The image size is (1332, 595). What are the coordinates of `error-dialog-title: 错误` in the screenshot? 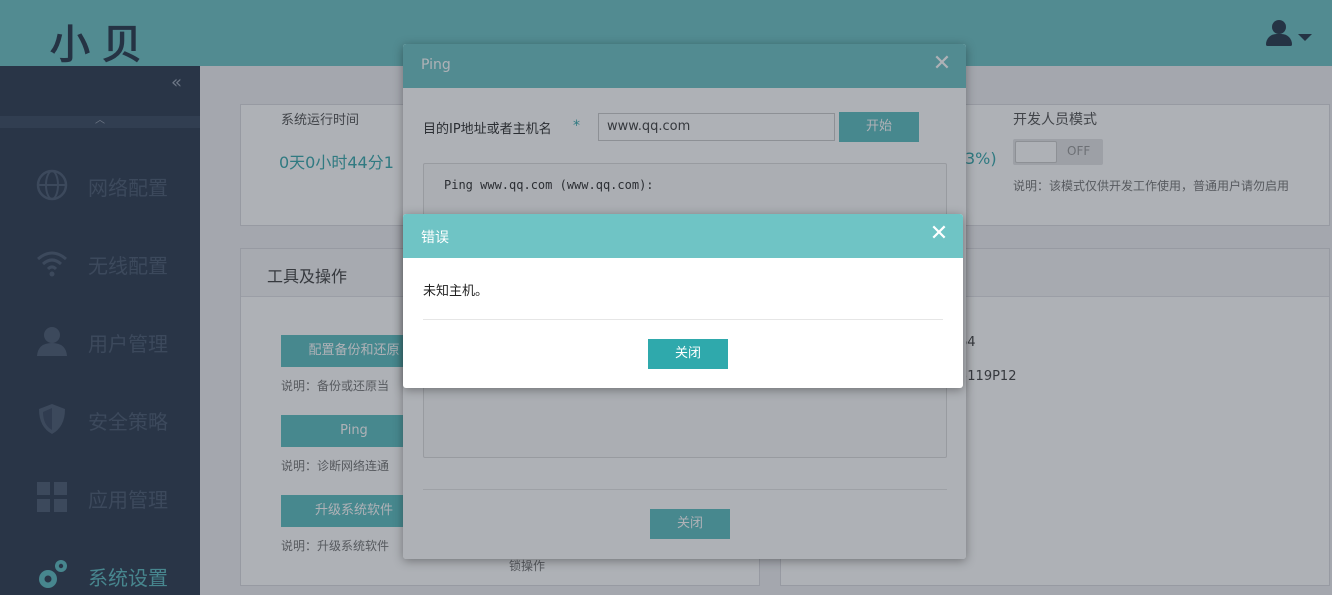 It's located at (435, 238).